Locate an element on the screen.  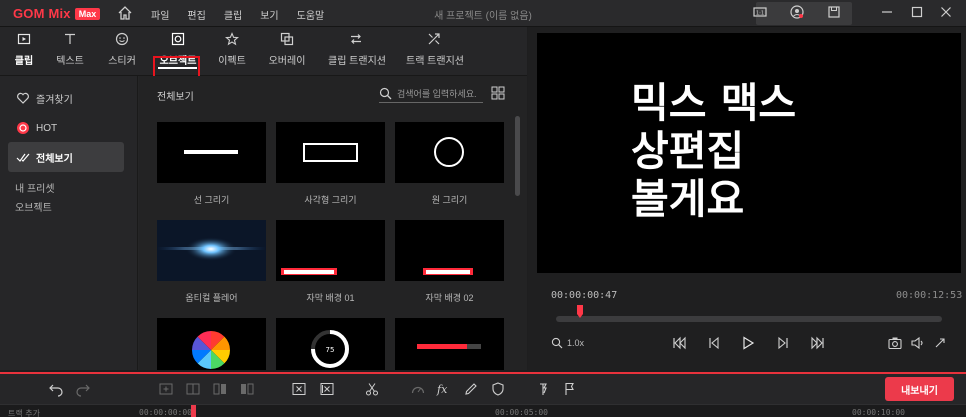
undo-icon is located at coordinates (56, 389).